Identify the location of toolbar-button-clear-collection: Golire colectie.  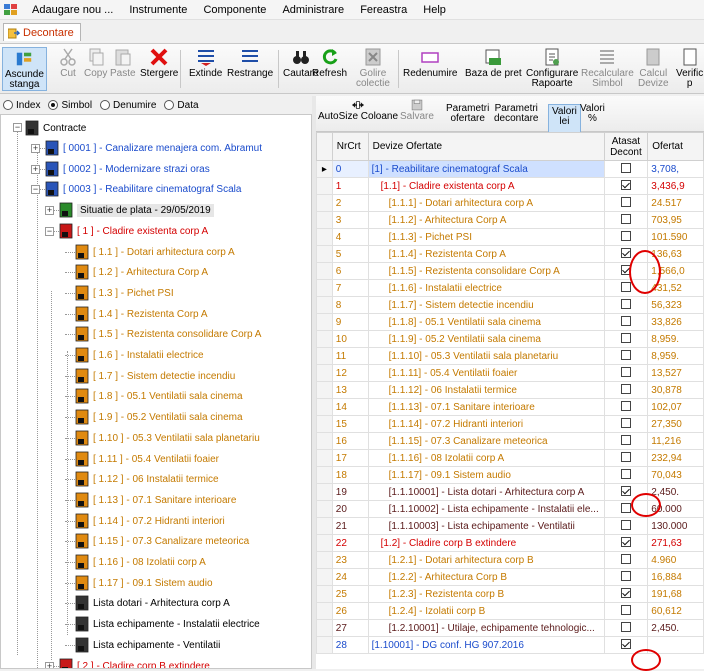
(373, 68).